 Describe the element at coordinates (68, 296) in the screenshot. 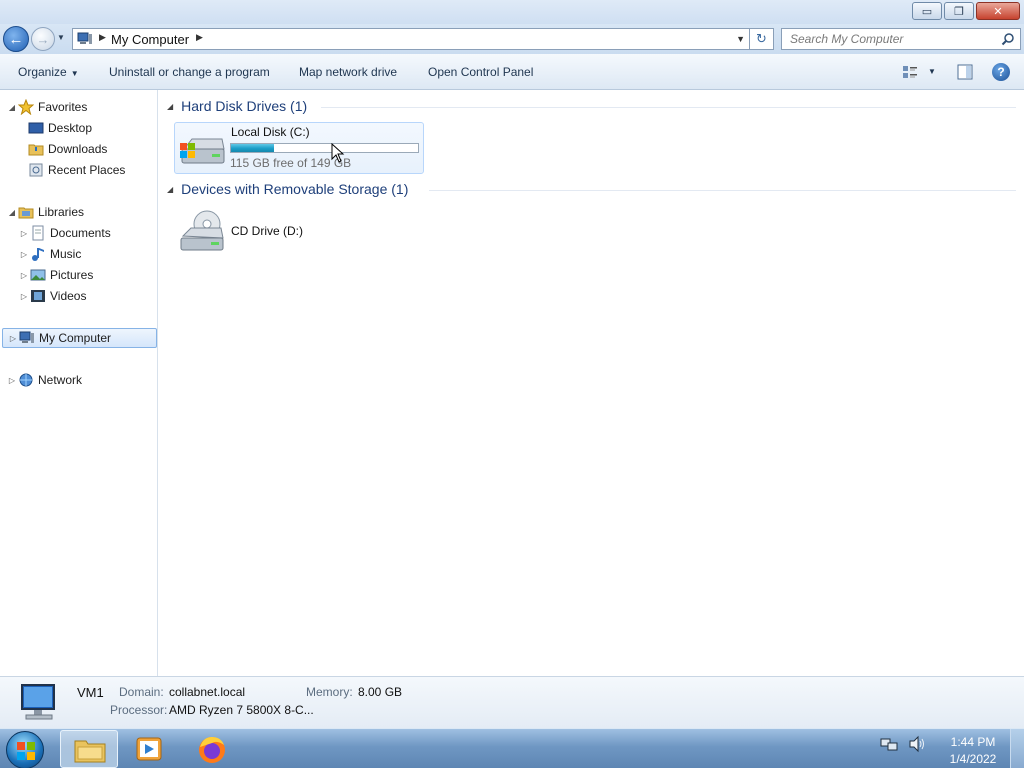

I see `nav-label: Videos` at that location.